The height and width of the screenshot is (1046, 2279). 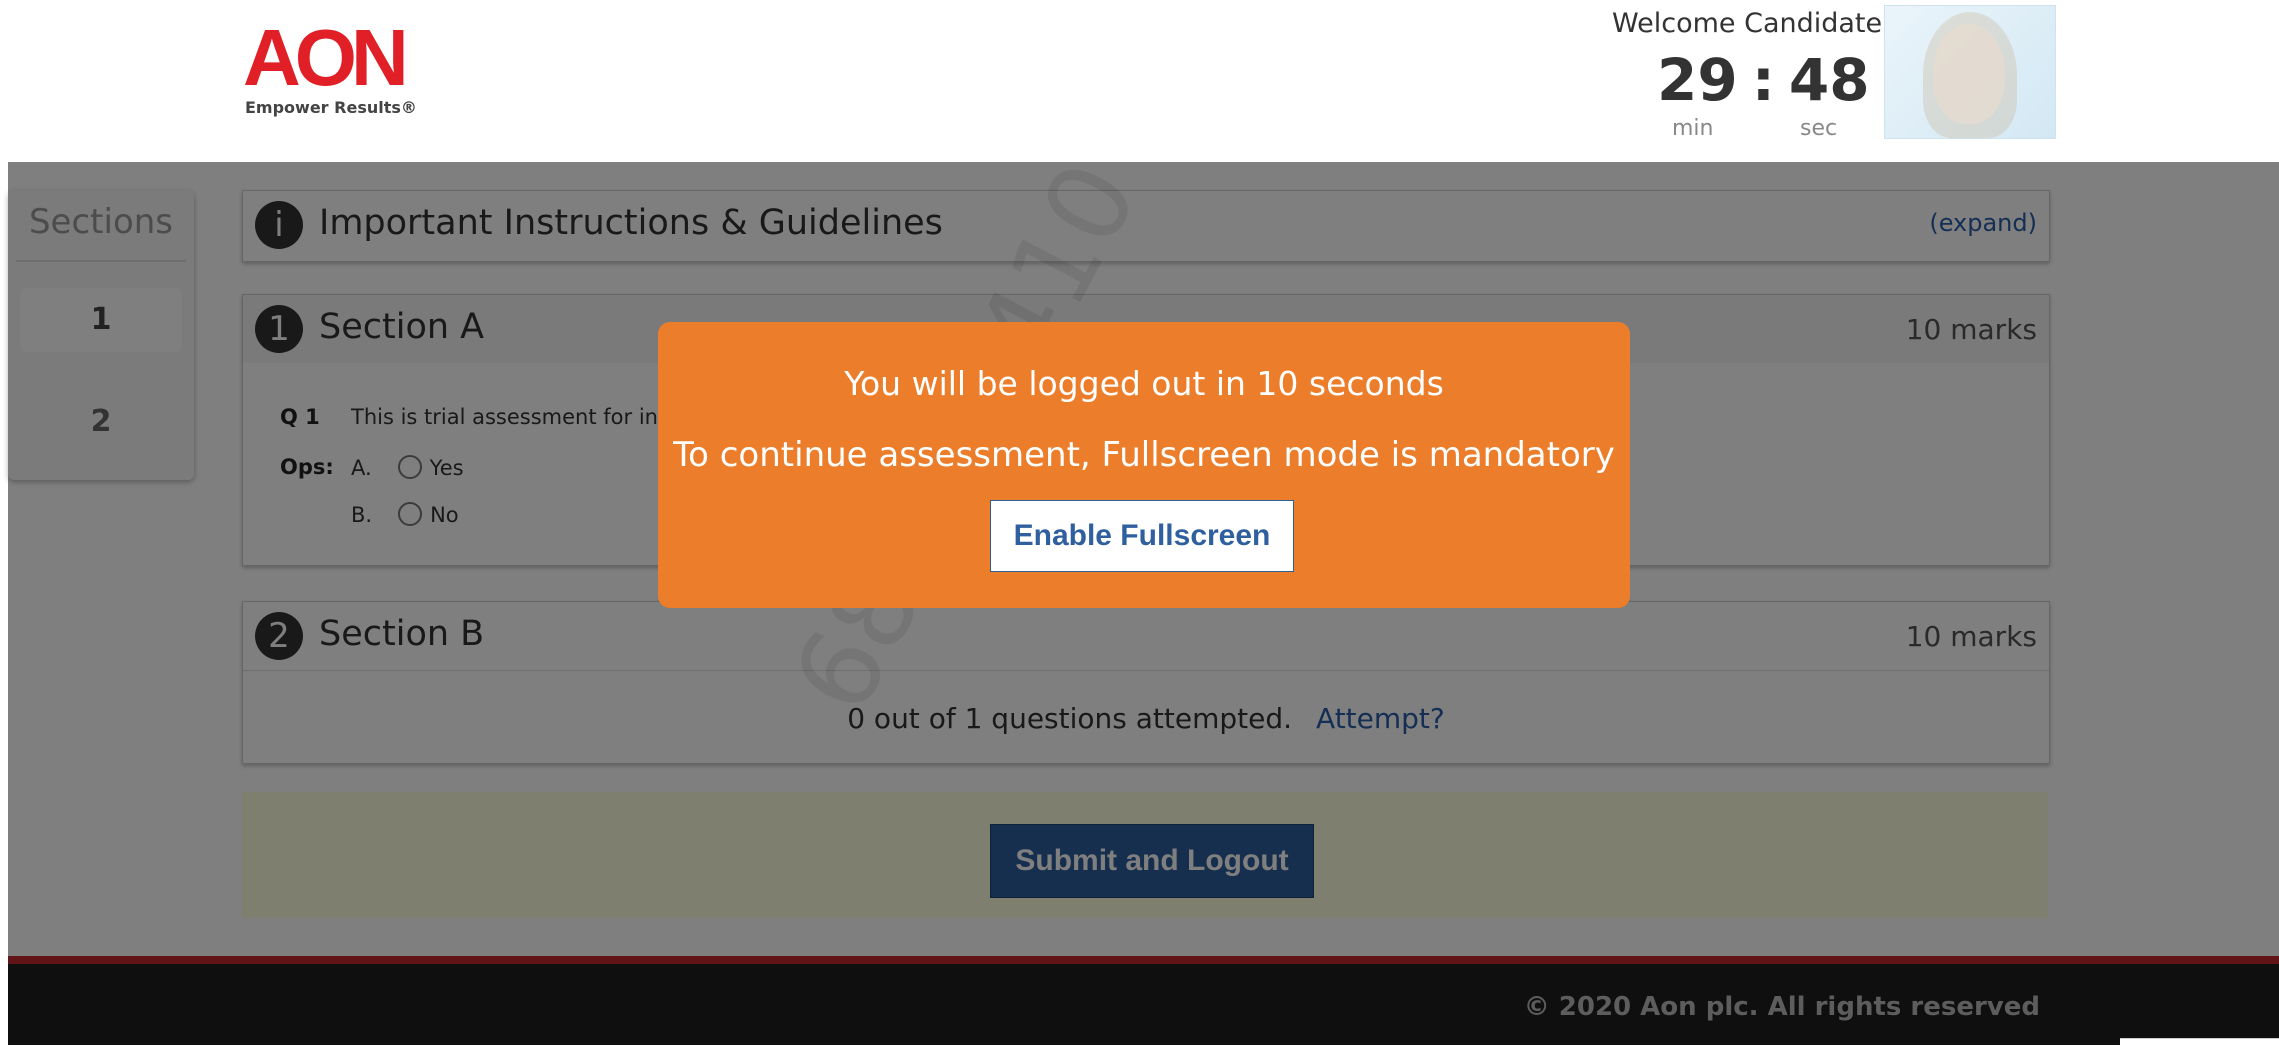 What do you see at coordinates (1697, 80) in the screenshot?
I see `timer-minutes: 29` at bounding box center [1697, 80].